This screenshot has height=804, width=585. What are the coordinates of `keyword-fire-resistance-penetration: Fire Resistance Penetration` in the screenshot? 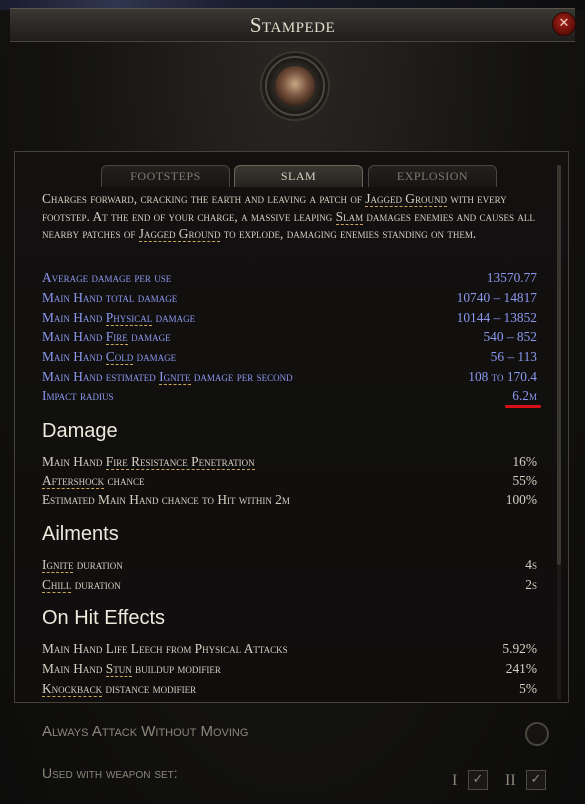 It's located at (180, 462).